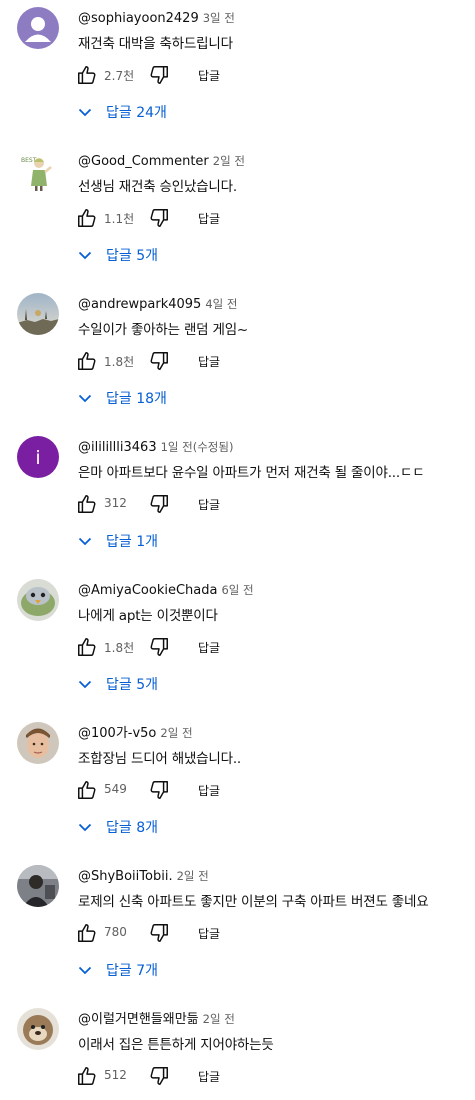 The height and width of the screenshot is (1100, 475). I want to click on like-count: 312, so click(115, 503).